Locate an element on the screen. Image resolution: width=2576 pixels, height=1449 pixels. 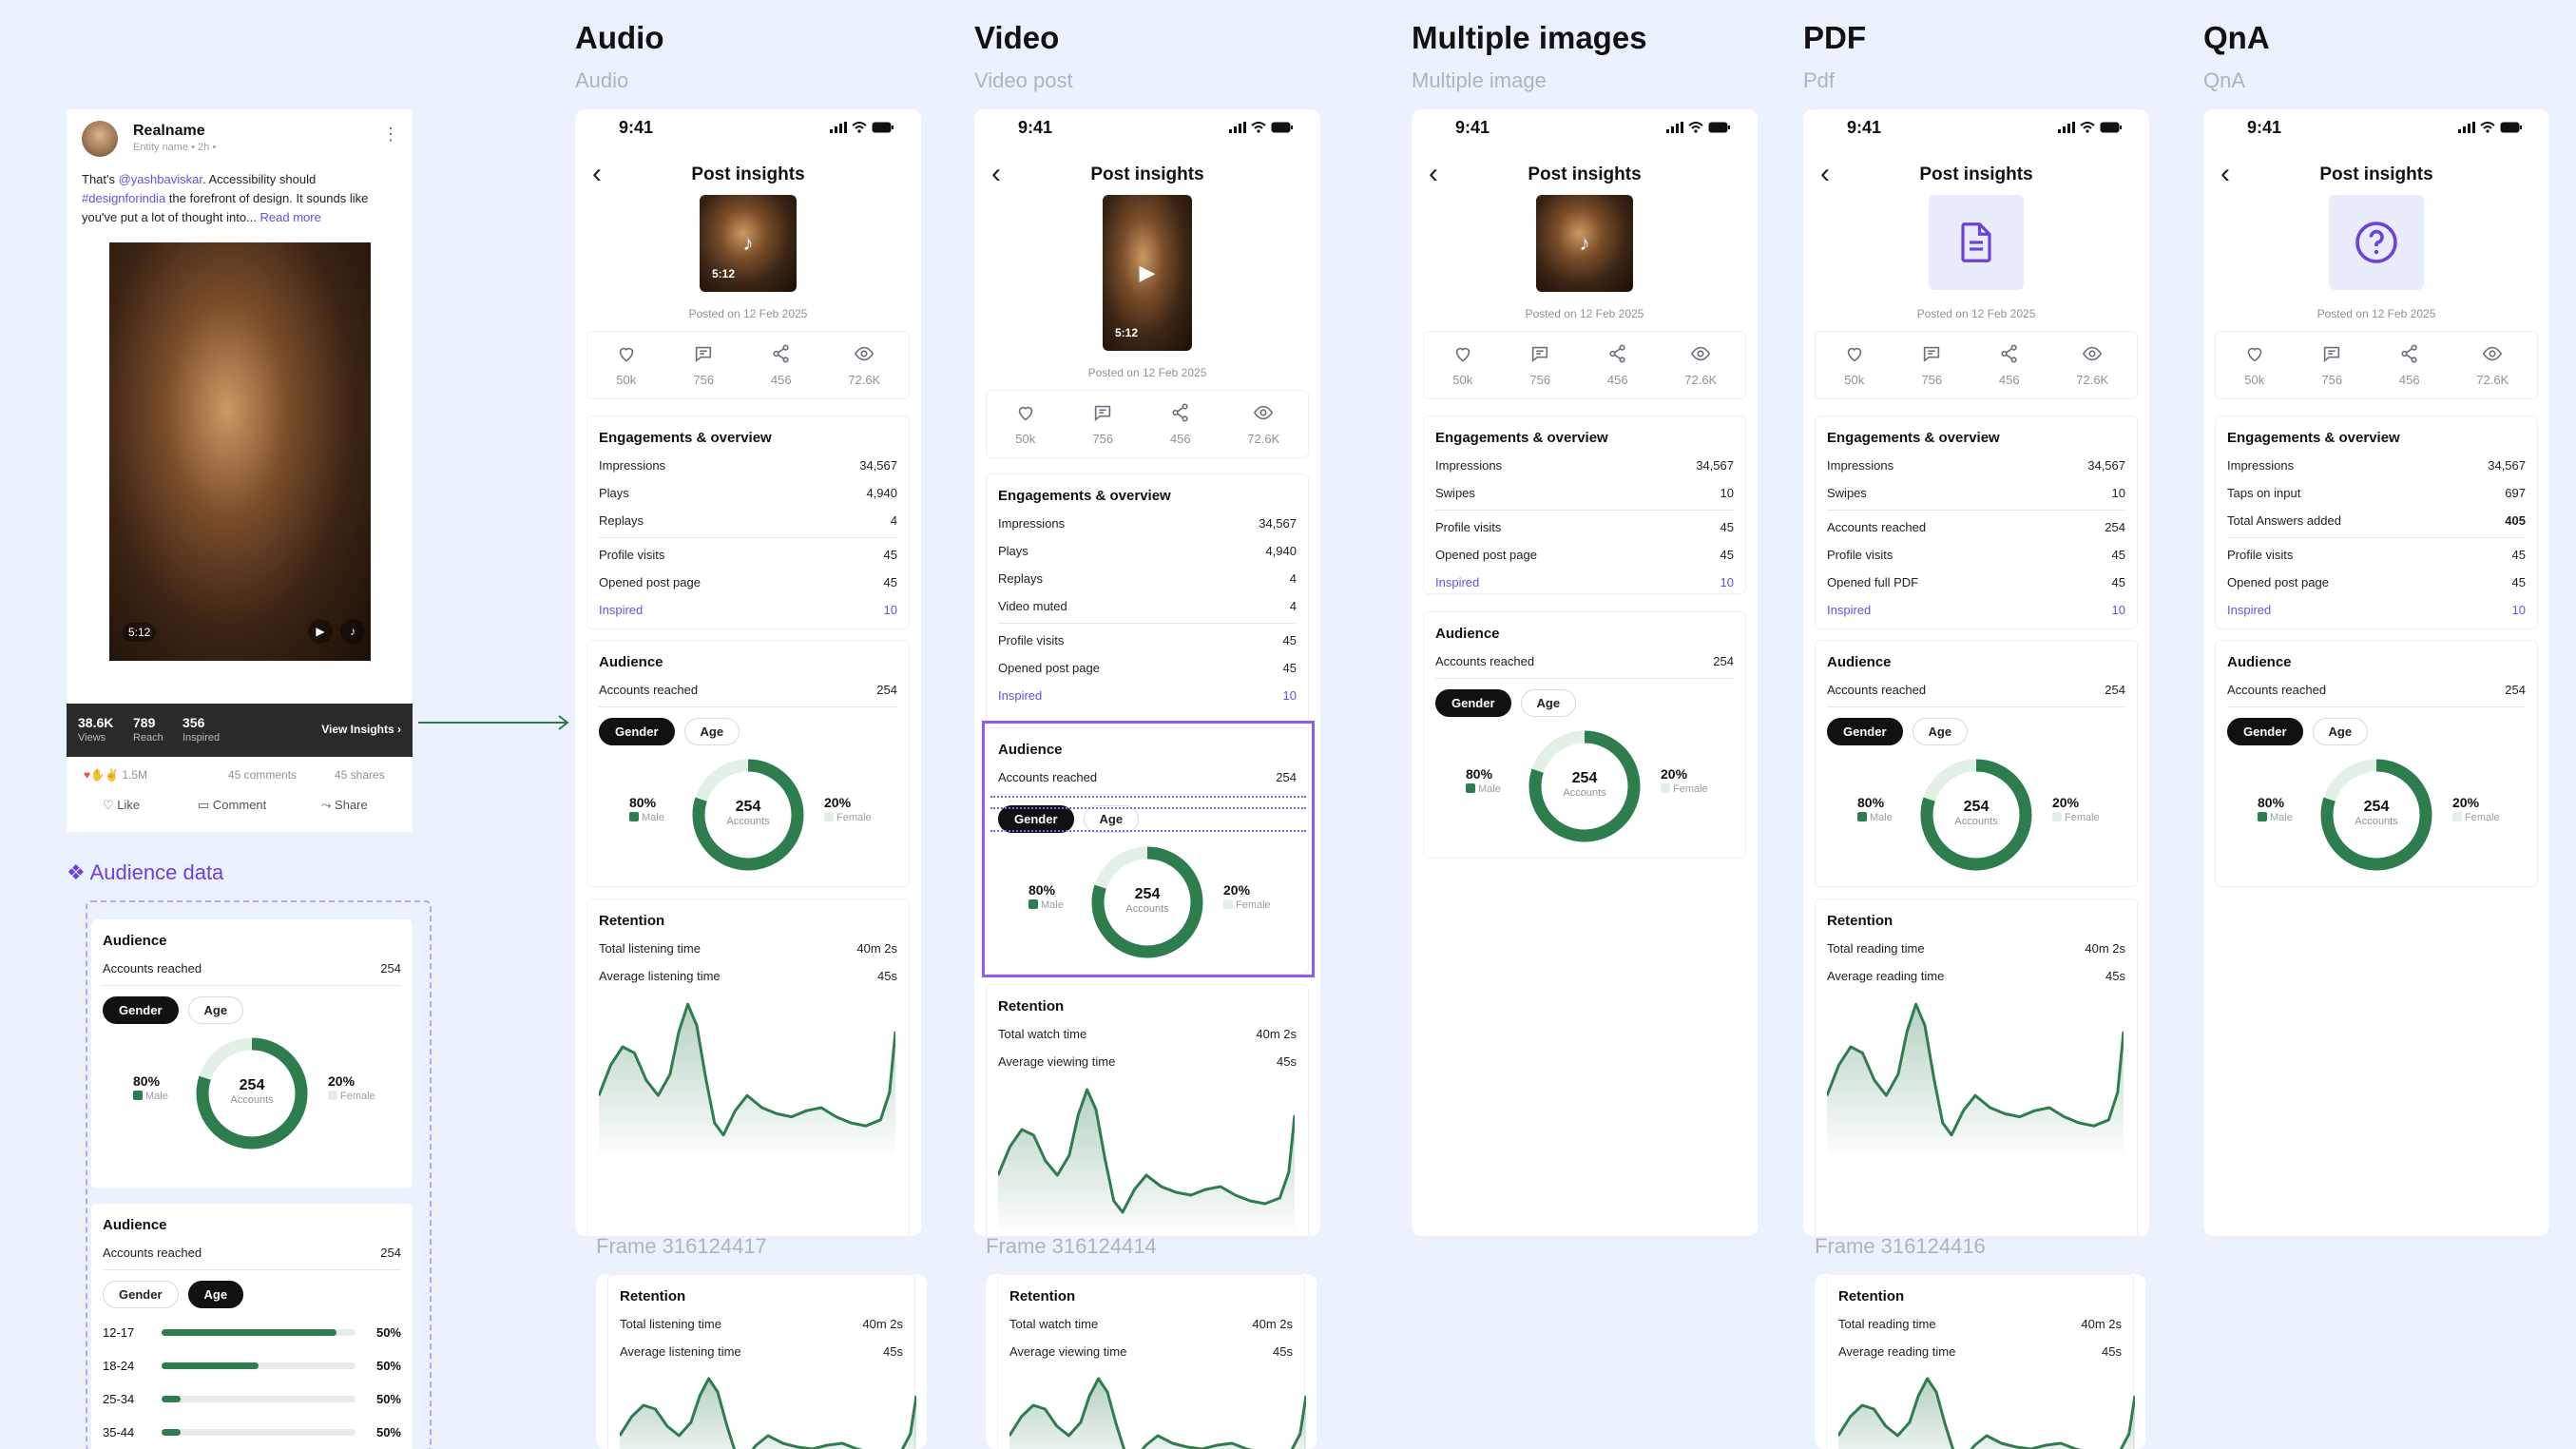
status-bar: 9:41 is located at coordinates (748, 127).